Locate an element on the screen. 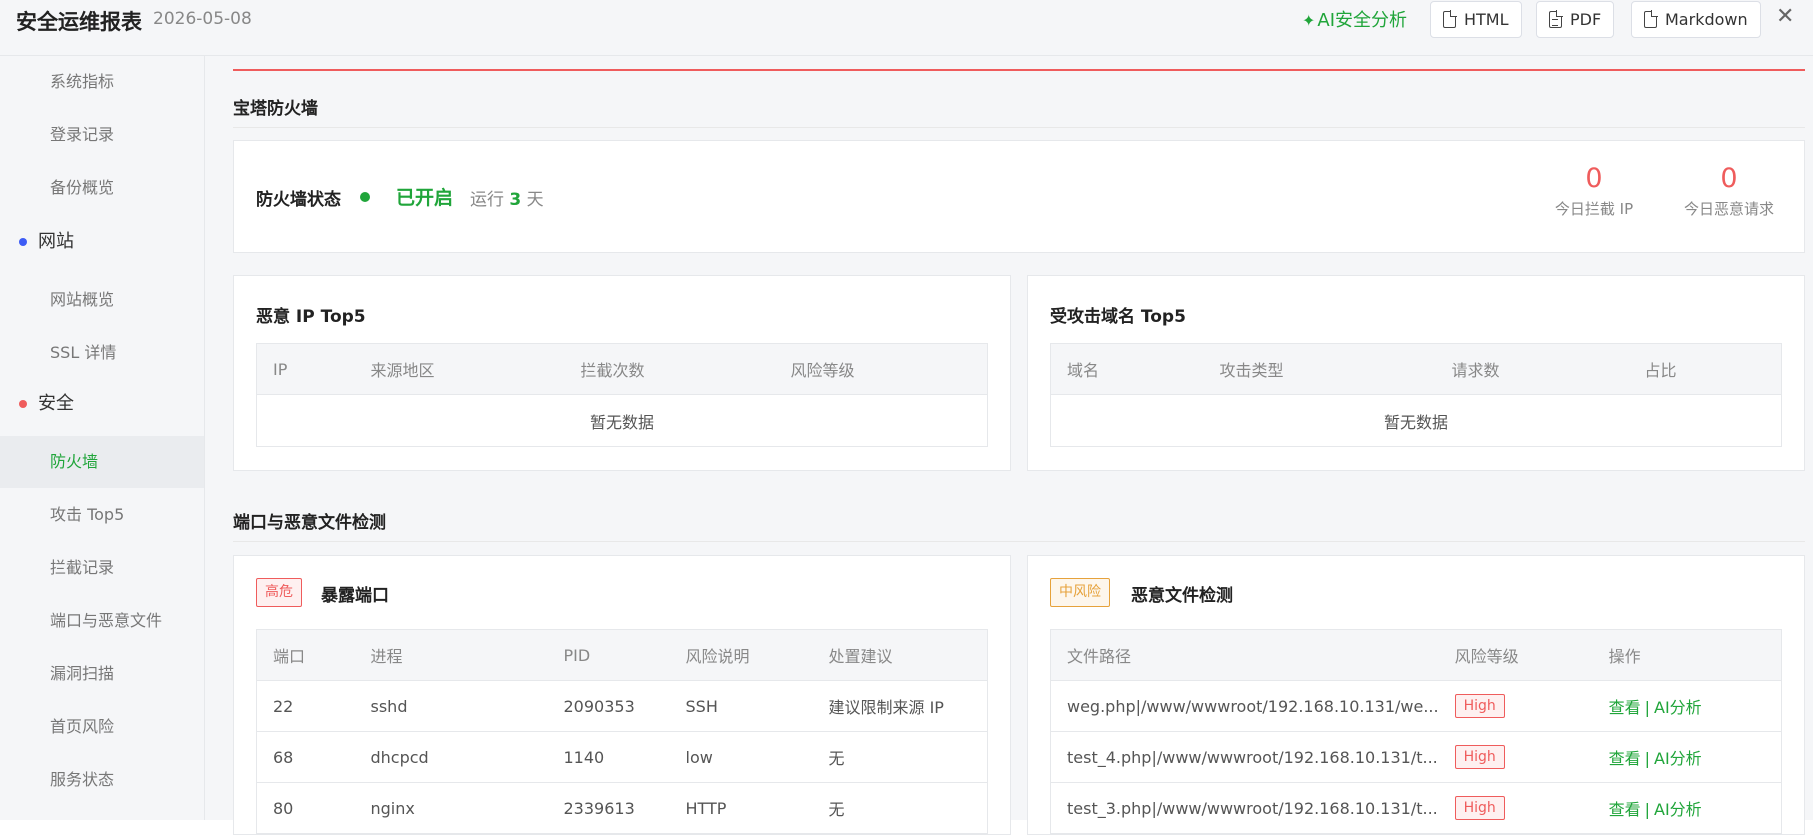  column-header: IP is located at coordinates (305, 369).